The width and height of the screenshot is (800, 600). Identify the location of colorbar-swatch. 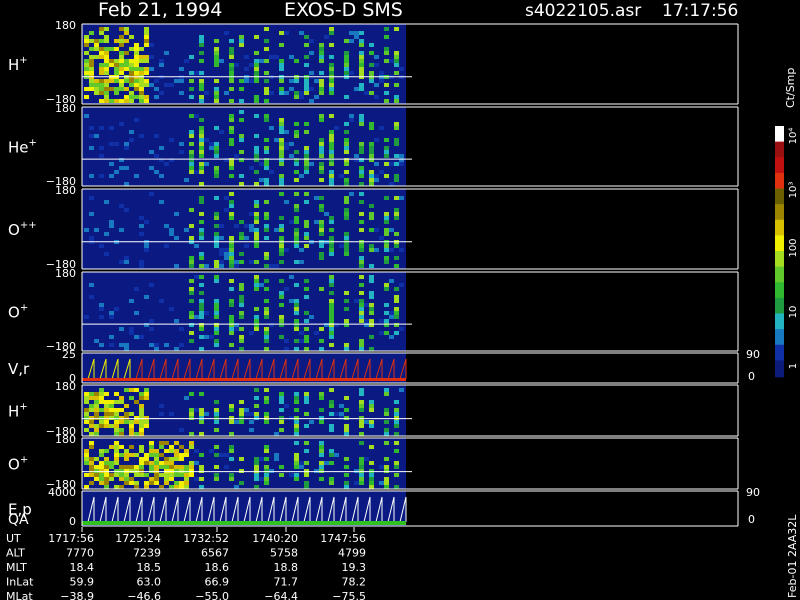
(779, 197).